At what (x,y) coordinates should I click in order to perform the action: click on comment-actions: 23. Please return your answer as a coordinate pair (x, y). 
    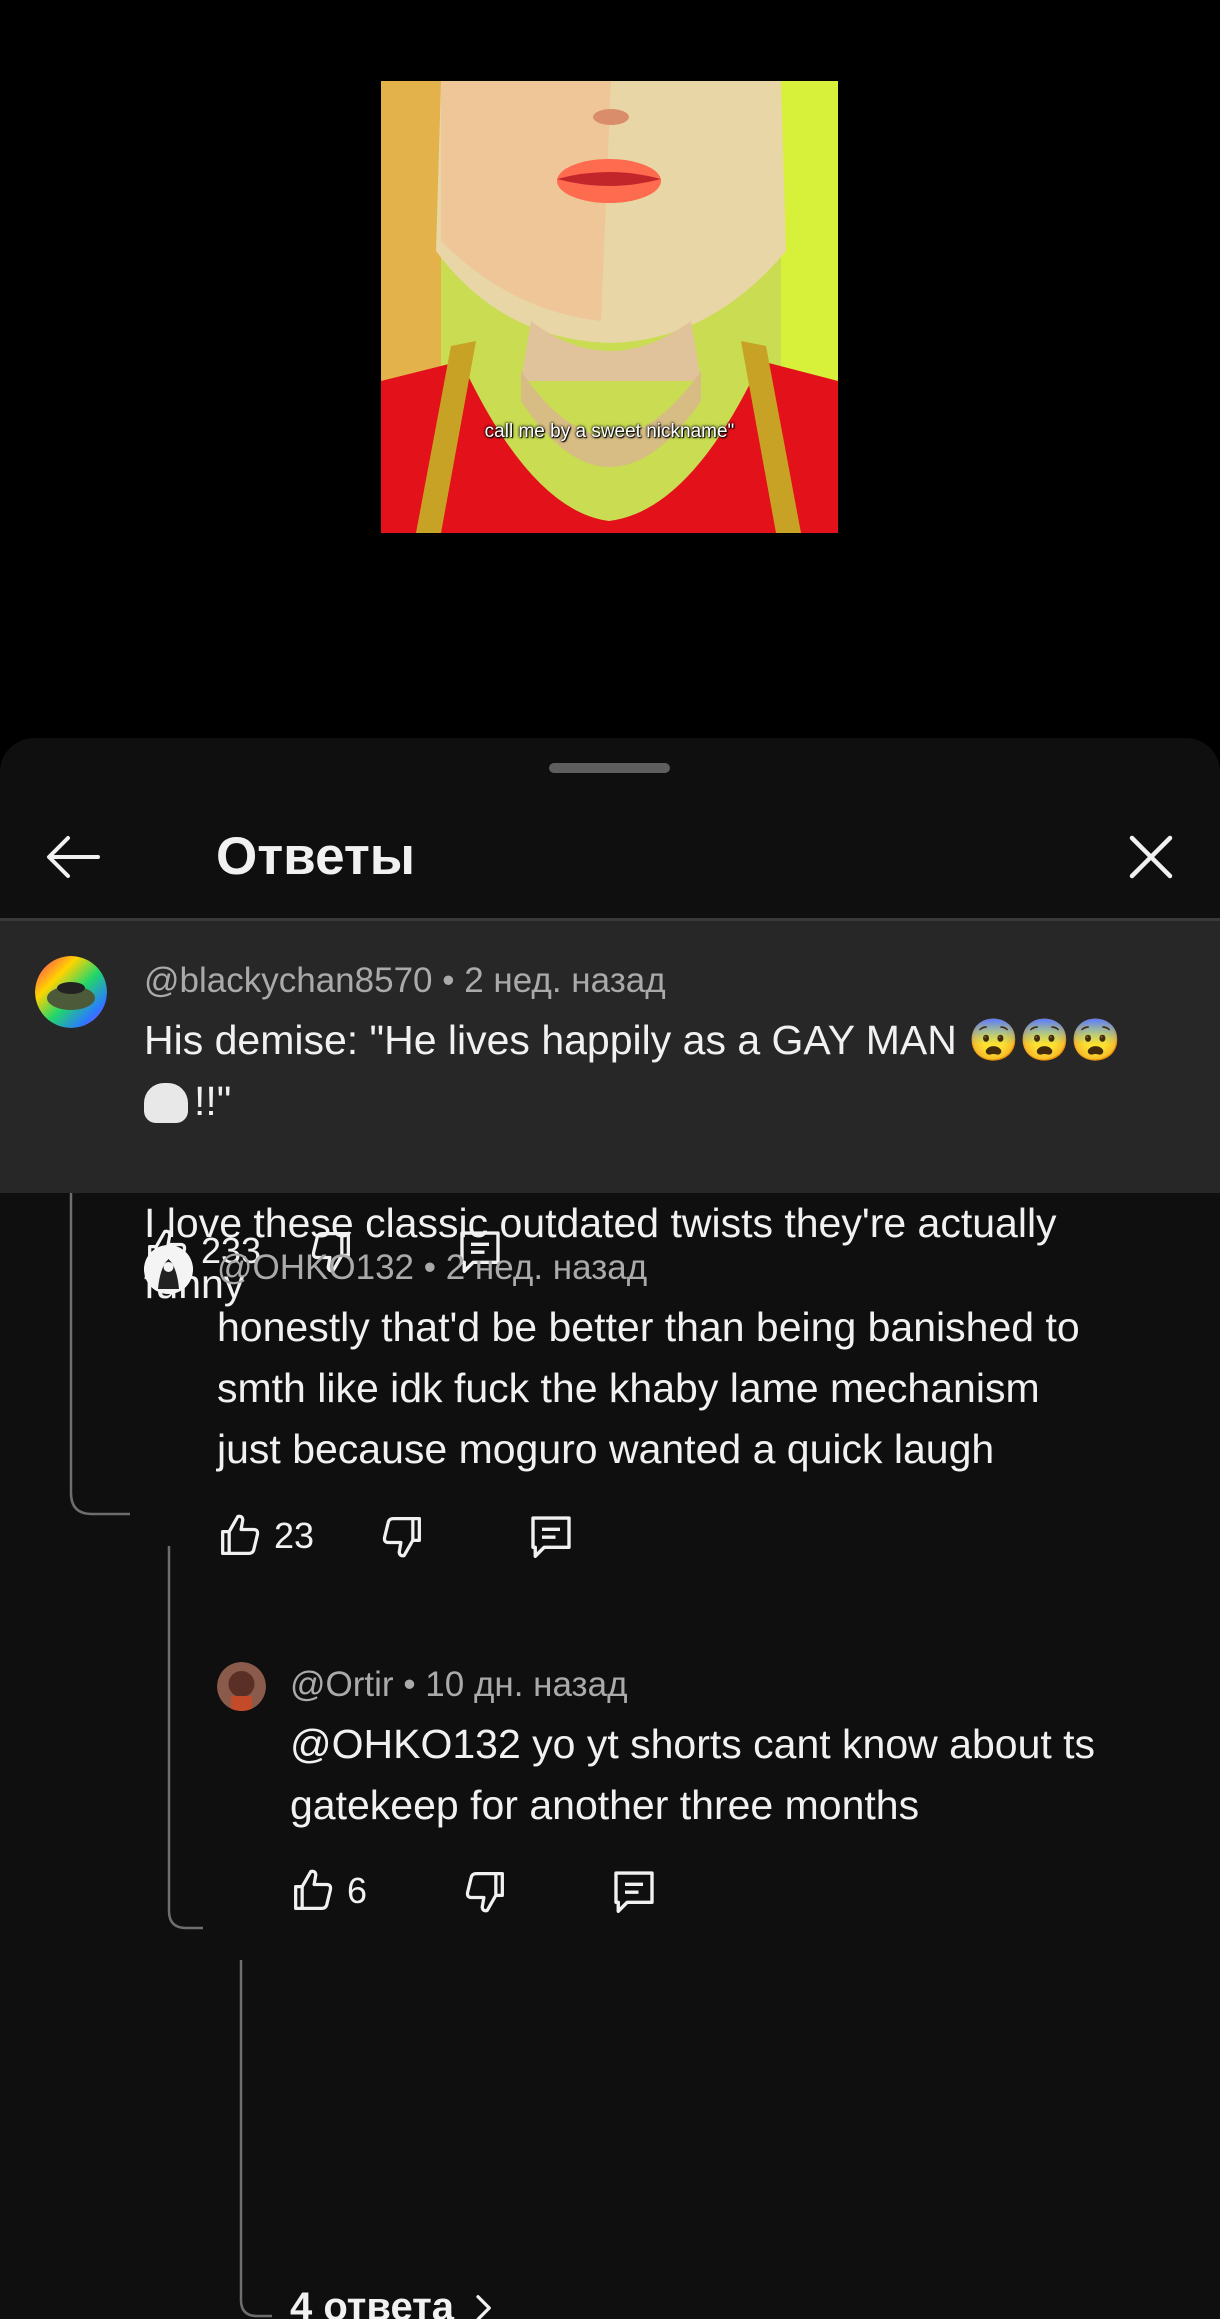
    Looking at the image, I should click on (396, 1536).